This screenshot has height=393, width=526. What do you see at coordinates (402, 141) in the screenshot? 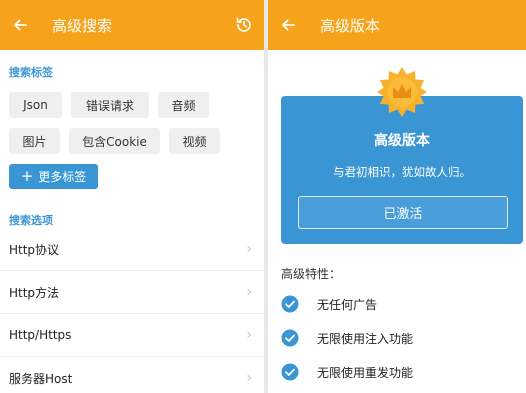
I see `card-title: 高级版本` at bounding box center [402, 141].